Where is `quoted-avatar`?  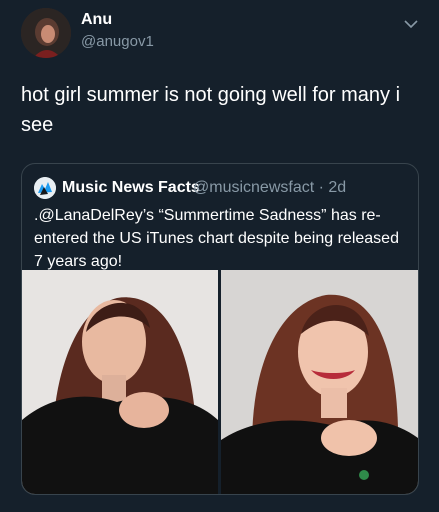 quoted-avatar is located at coordinates (45, 188).